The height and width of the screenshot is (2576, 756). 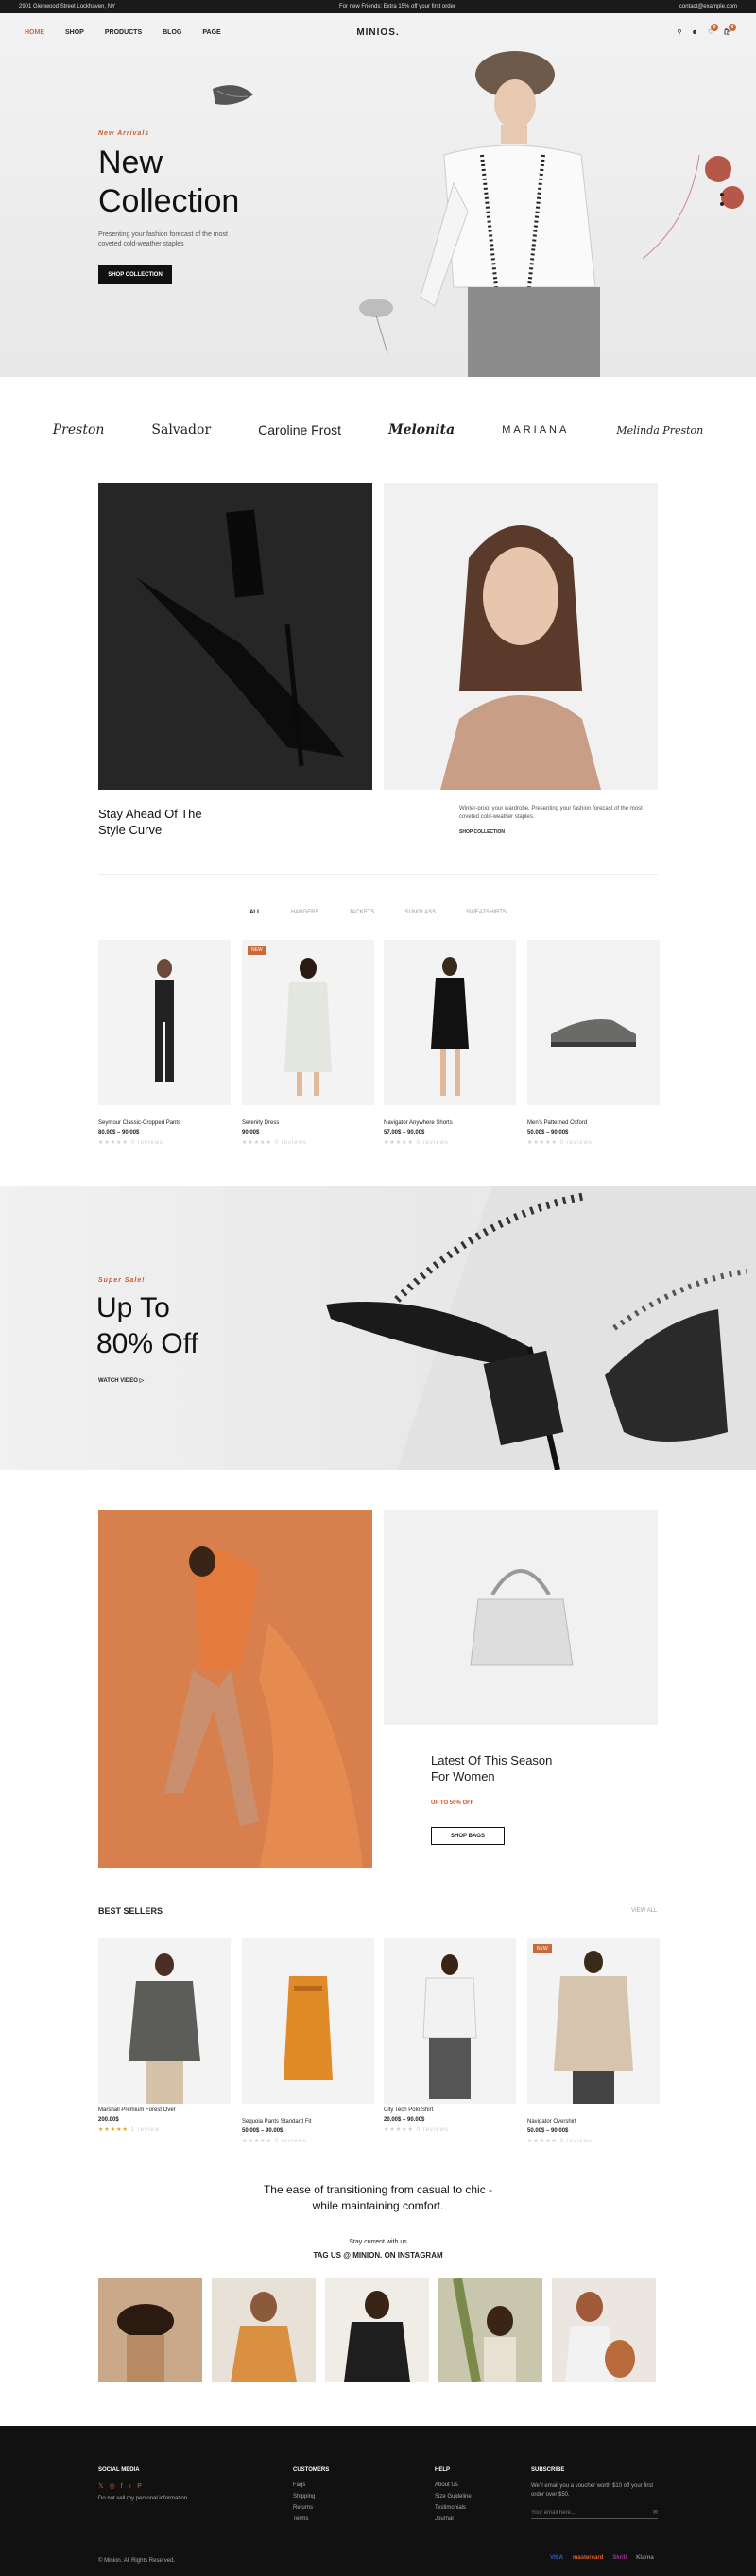 What do you see at coordinates (378, 875) in the screenshot?
I see `section-divider` at bounding box center [378, 875].